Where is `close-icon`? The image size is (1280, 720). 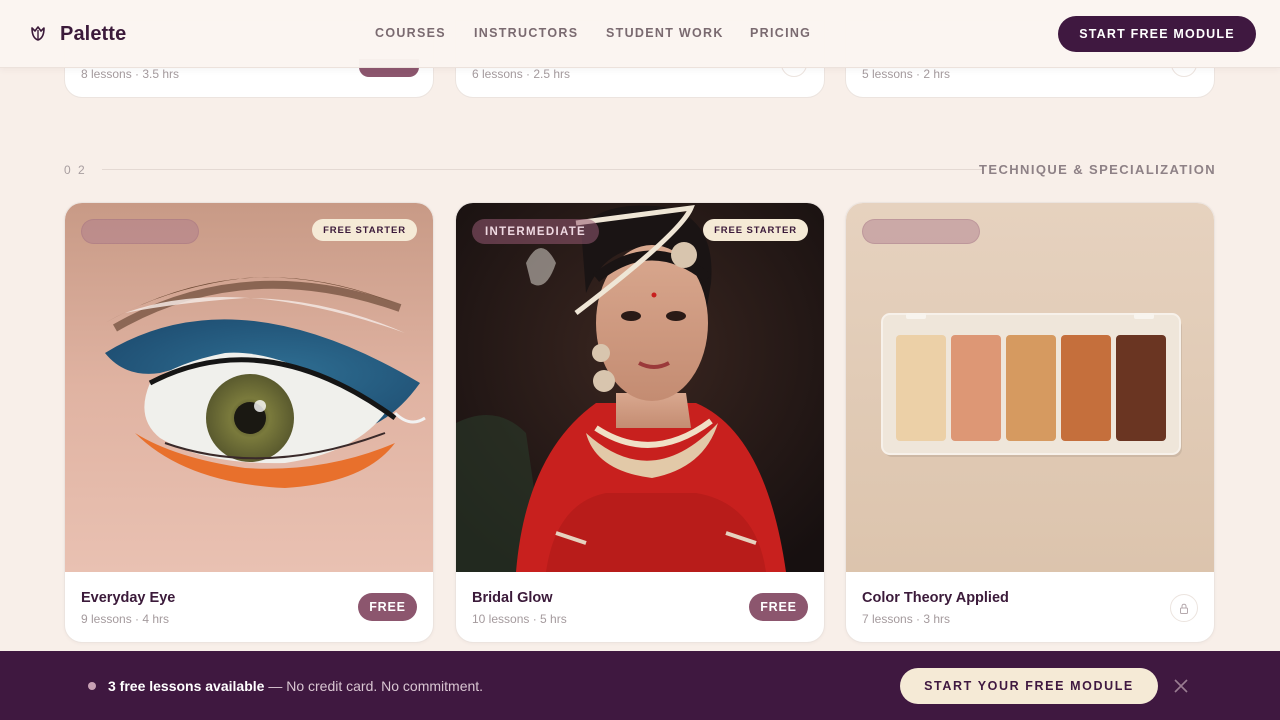
close-icon is located at coordinates (1181, 686).